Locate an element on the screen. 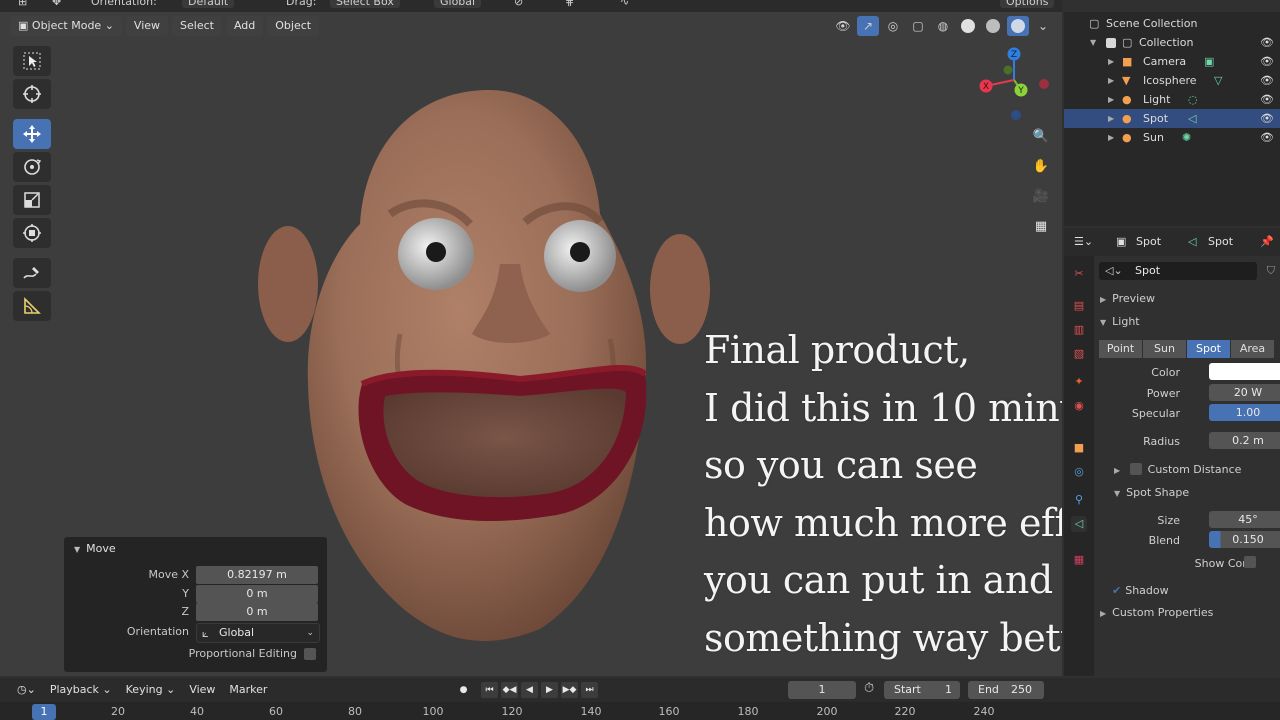 This screenshot has height=720, width=1280. rotate-tool is located at coordinates (32, 167).